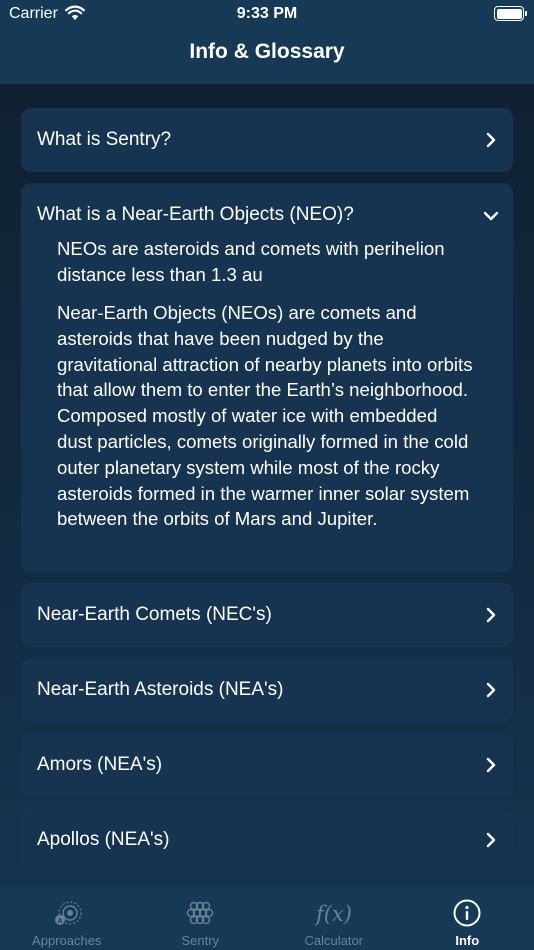 Image resolution: width=534 pixels, height=950 pixels. What do you see at coordinates (267, 840) in the screenshot?
I see `glossary-item-apollos: Apollos (NEA's)` at bounding box center [267, 840].